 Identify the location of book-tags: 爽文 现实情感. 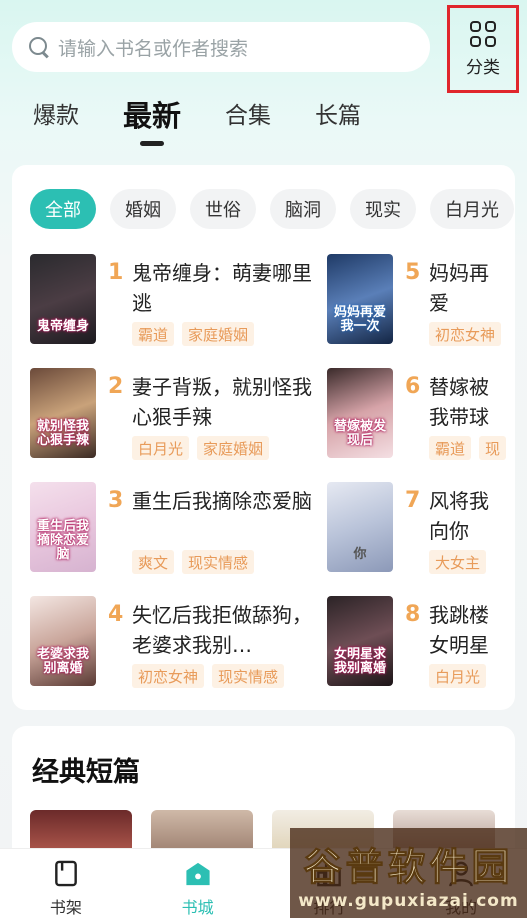
(197, 562).